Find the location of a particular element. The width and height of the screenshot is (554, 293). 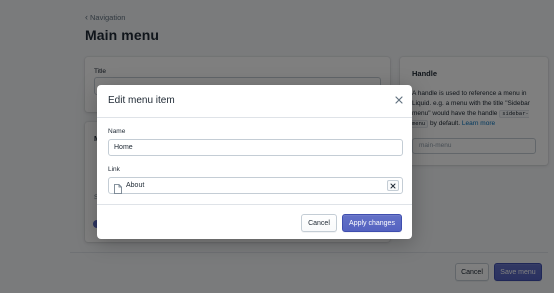

clear-link-button is located at coordinates (393, 185).